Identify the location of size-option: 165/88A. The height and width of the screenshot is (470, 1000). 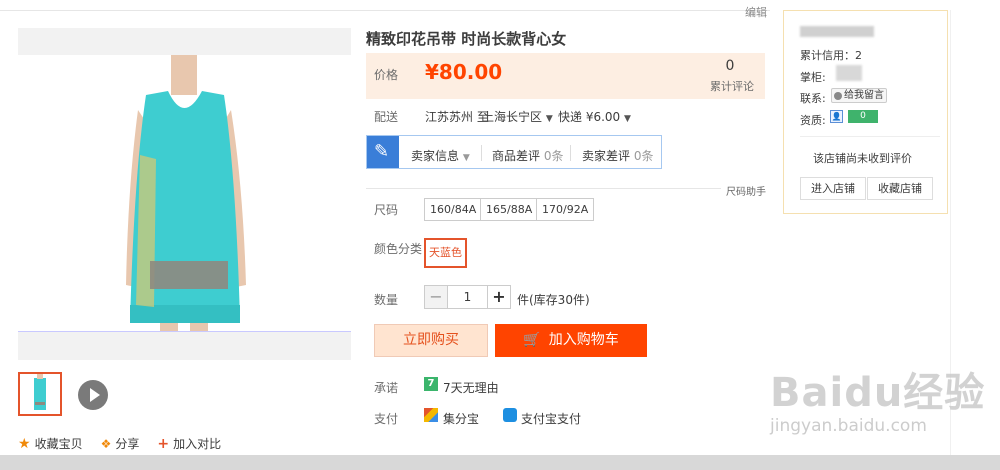
(509, 209).